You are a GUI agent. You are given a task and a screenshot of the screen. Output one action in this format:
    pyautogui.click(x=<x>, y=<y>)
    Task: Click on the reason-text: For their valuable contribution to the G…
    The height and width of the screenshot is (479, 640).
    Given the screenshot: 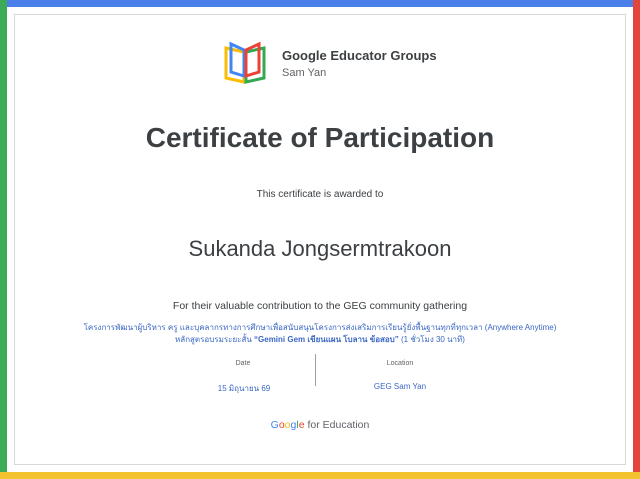 What is the action you would take?
    pyautogui.click(x=320, y=306)
    